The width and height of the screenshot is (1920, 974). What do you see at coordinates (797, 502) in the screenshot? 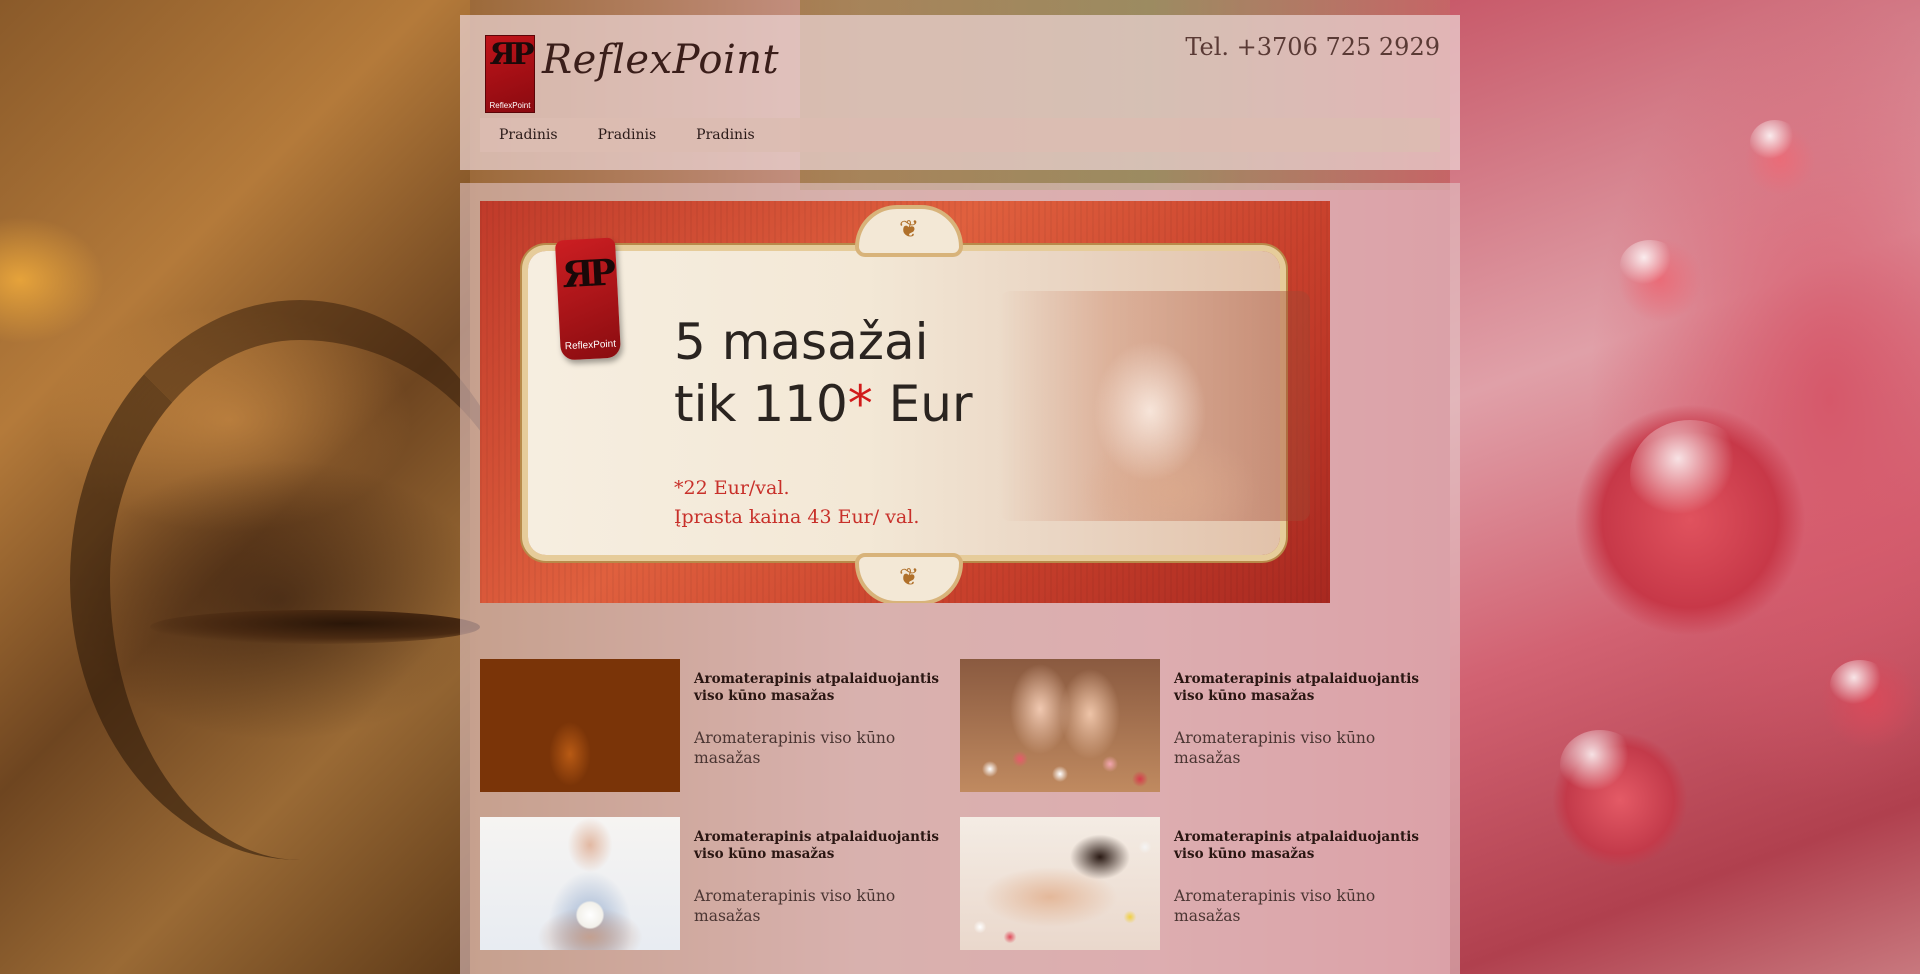
I see `promo-note: *22 Eur/val. Įprasta kaina 43 Eur/ val.` at bounding box center [797, 502].